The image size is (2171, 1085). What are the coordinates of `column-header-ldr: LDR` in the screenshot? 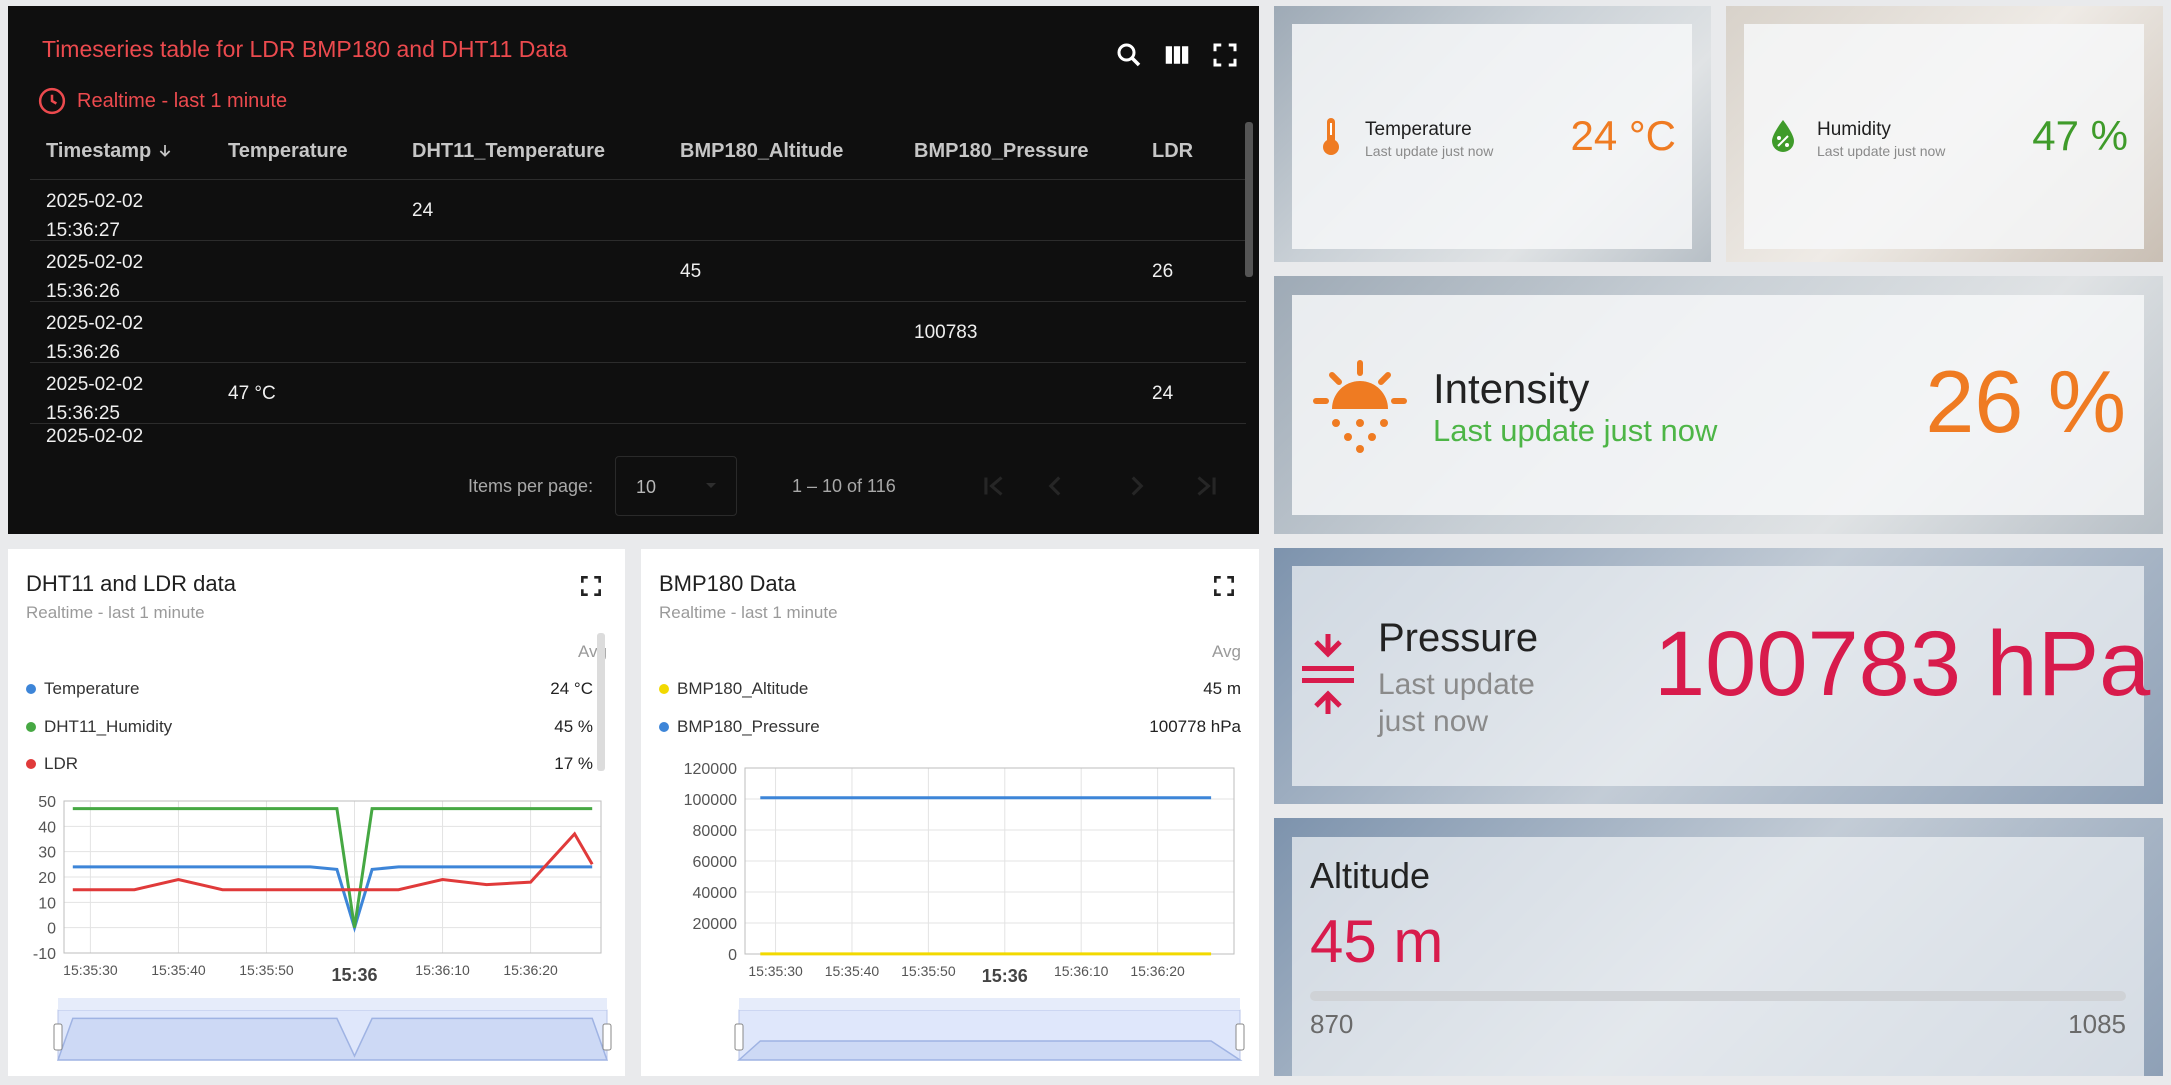 It's located at (1172, 151).